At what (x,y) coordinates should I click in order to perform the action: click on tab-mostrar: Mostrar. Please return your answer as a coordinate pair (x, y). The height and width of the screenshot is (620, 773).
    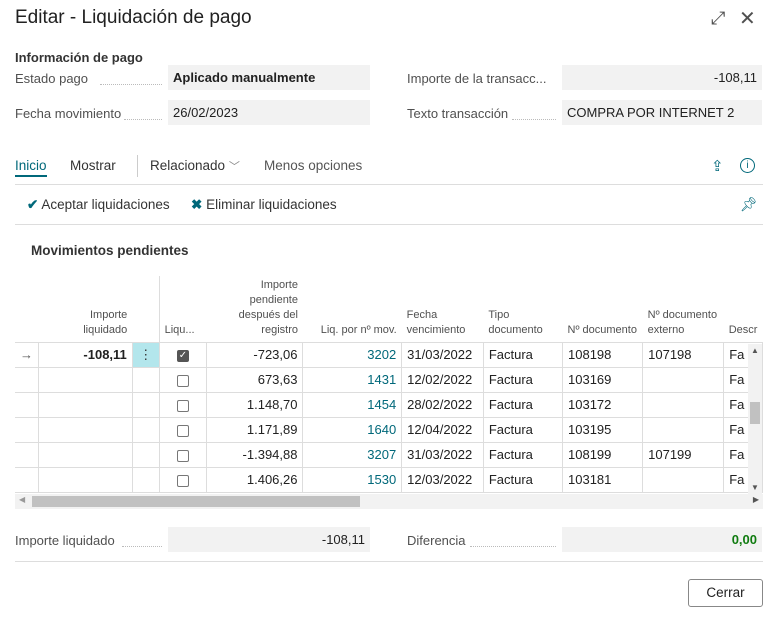
    Looking at the image, I should click on (93, 165).